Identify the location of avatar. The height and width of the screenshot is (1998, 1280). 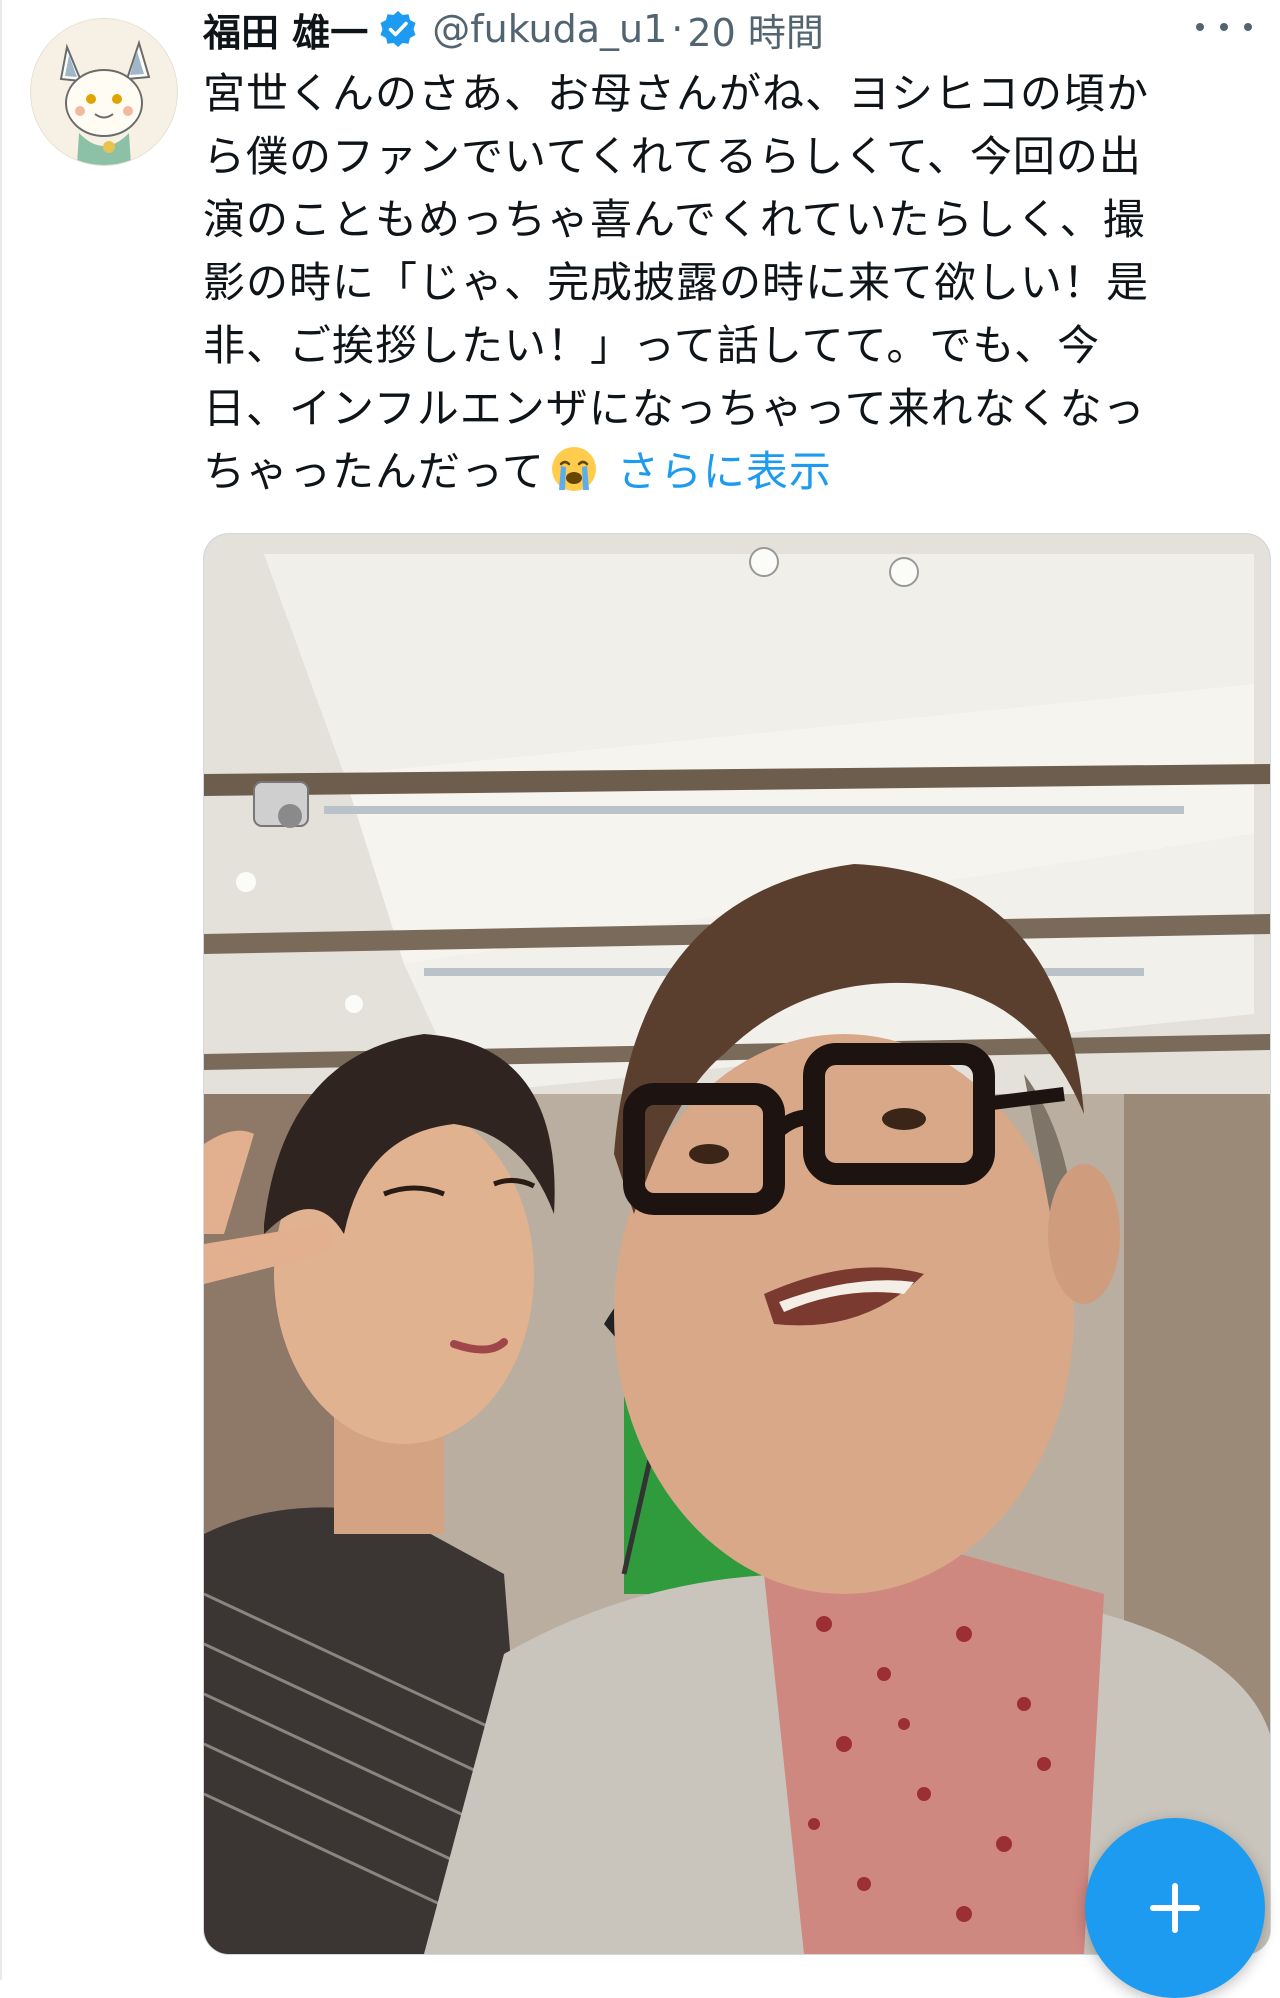
(104, 92).